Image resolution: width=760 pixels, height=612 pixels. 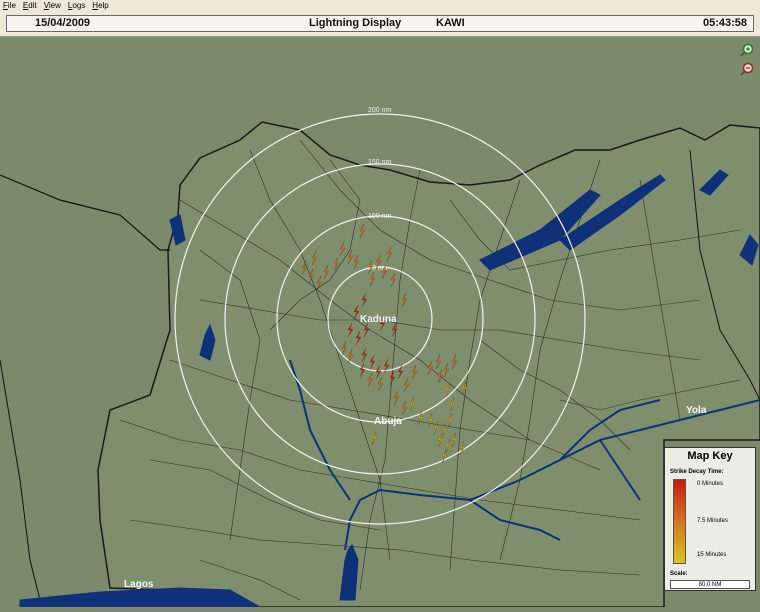 I want to click on city-label-abuja: Abuja, so click(x=388, y=421).